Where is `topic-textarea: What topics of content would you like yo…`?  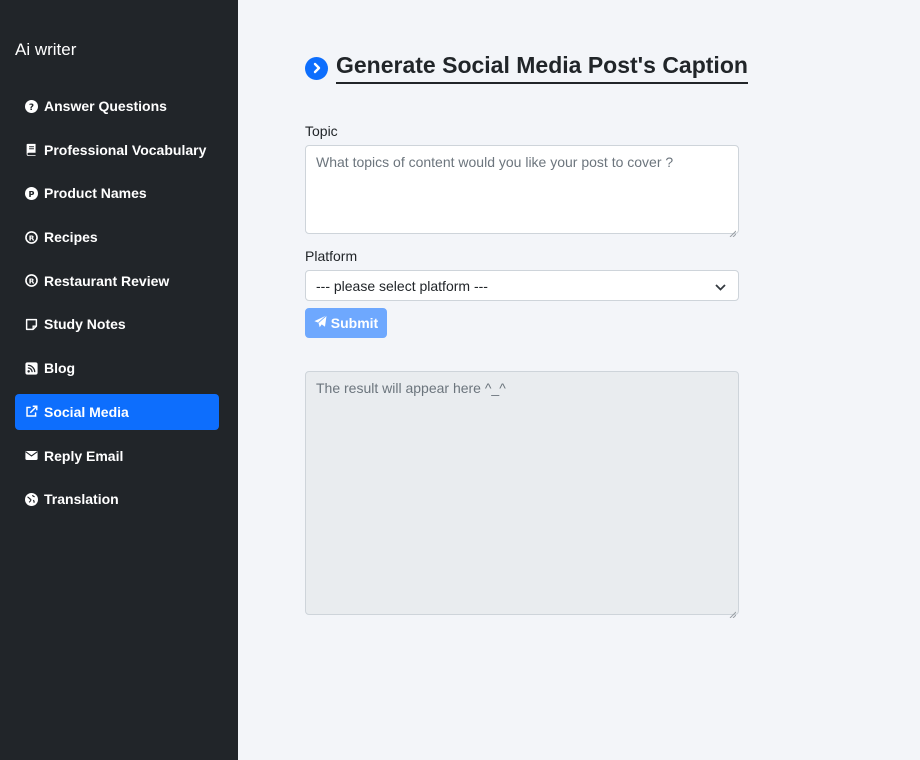
topic-textarea: What topics of content would you like yo… is located at coordinates (522, 191).